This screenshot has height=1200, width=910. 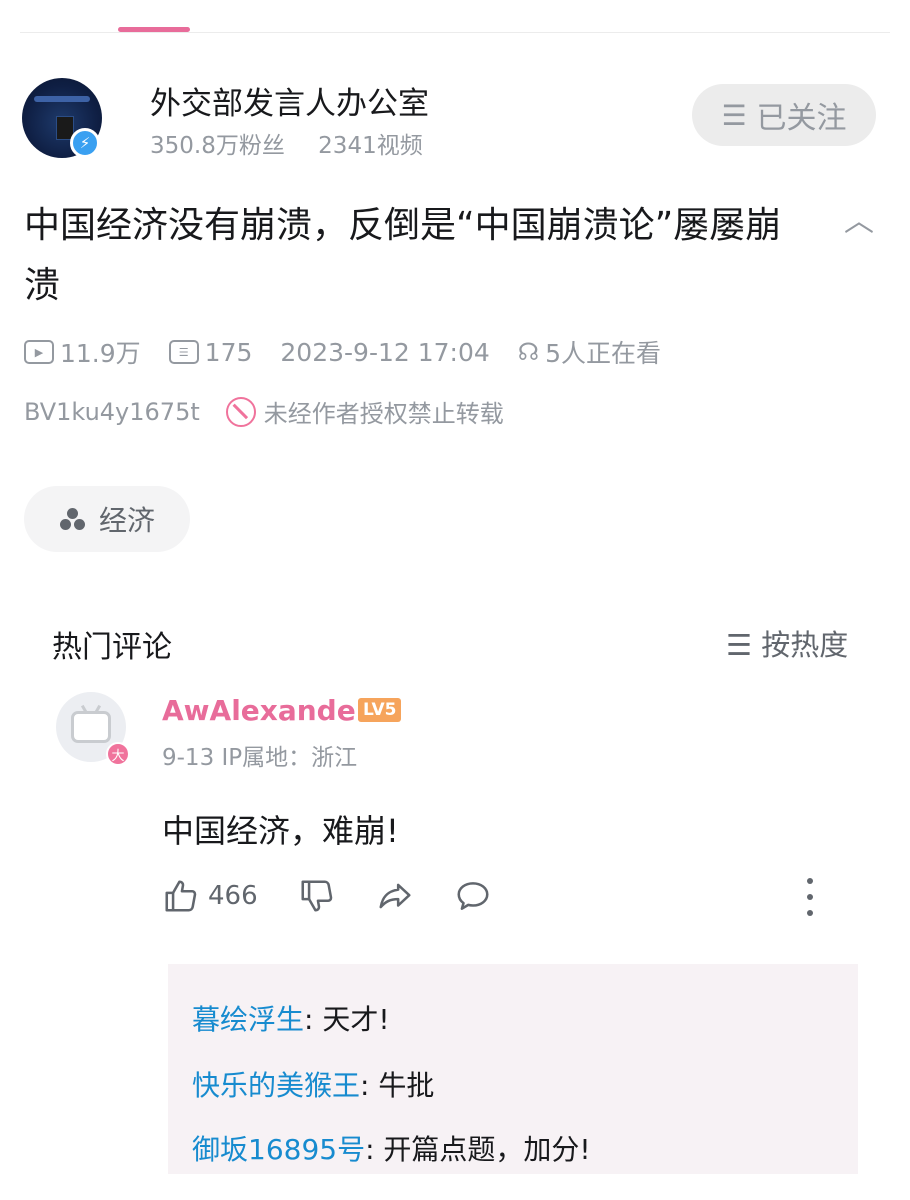 What do you see at coordinates (85, 143) in the screenshot?
I see `verified-icon: ⚡` at bounding box center [85, 143].